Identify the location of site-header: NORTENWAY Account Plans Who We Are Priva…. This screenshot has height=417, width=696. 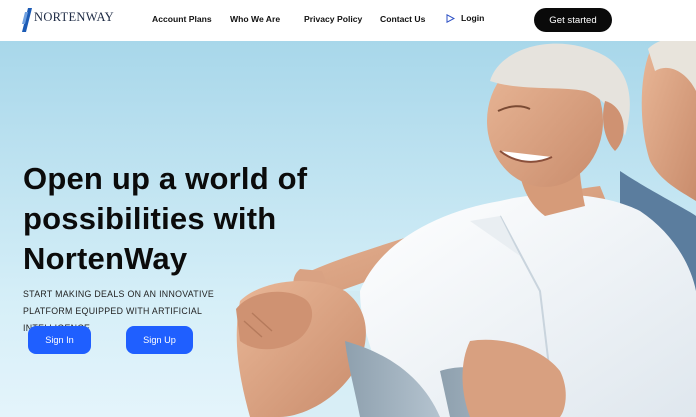
(348, 20).